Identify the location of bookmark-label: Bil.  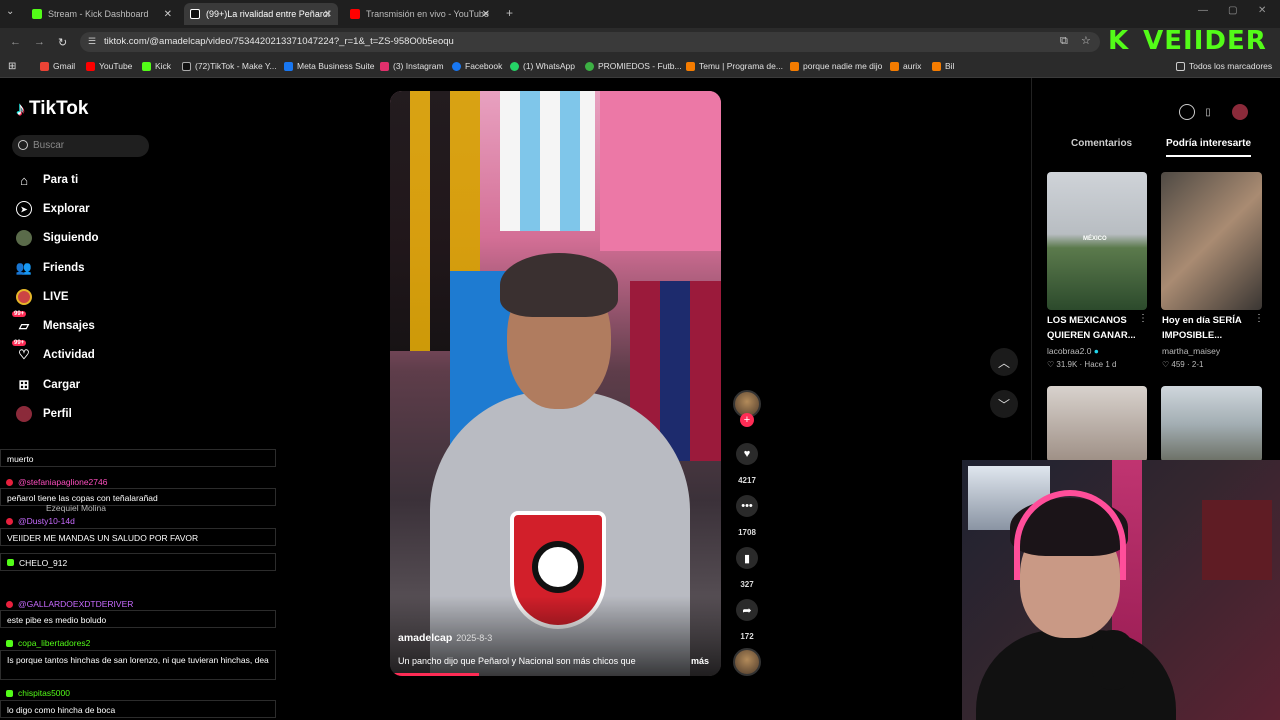
(950, 66).